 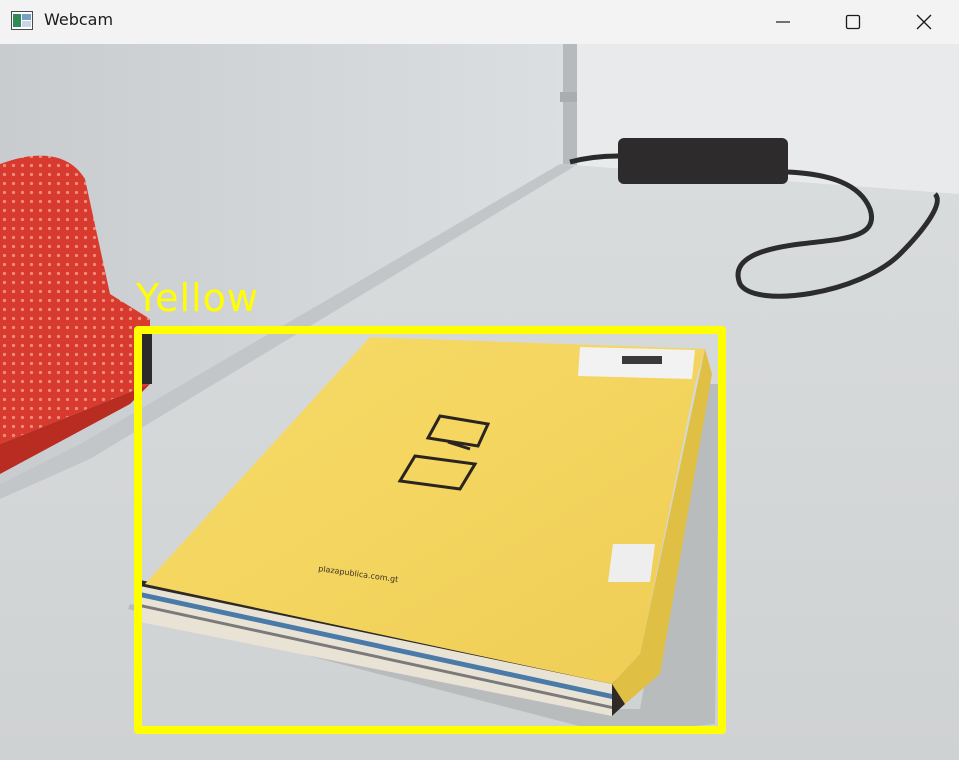 What do you see at coordinates (479, 22) in the screenshot?
I see `title-bar: Webcam` at bounding box center [479, 22].